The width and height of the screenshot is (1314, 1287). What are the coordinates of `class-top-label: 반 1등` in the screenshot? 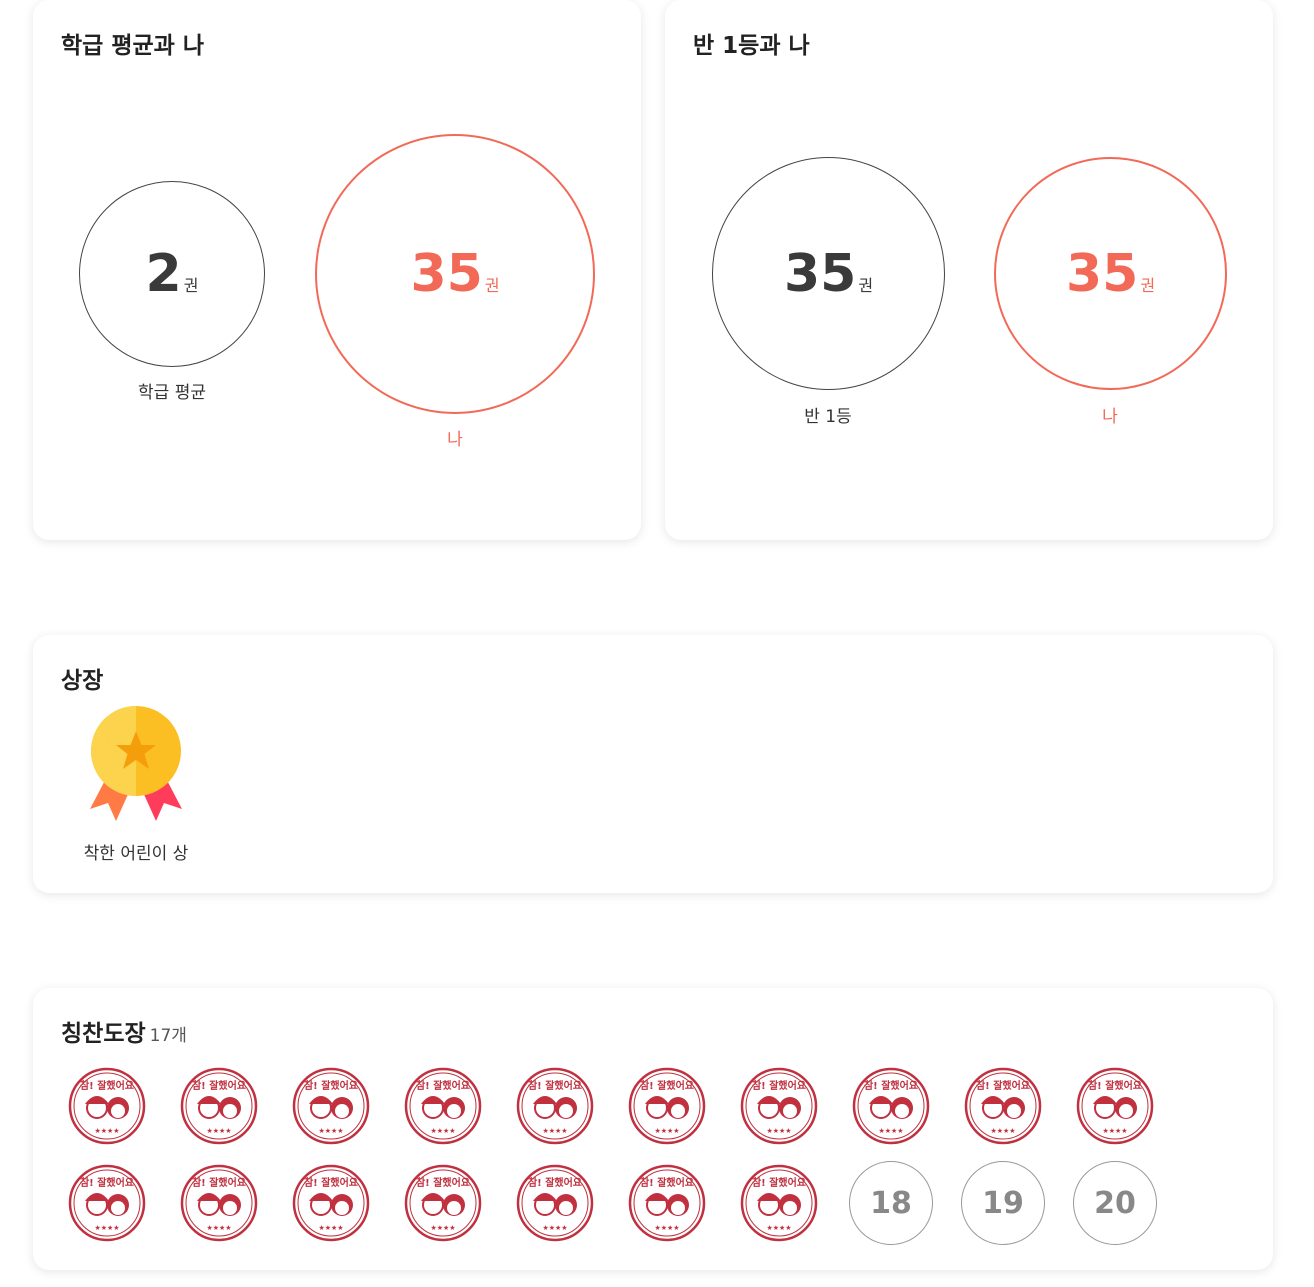 It's located at (828, 417).